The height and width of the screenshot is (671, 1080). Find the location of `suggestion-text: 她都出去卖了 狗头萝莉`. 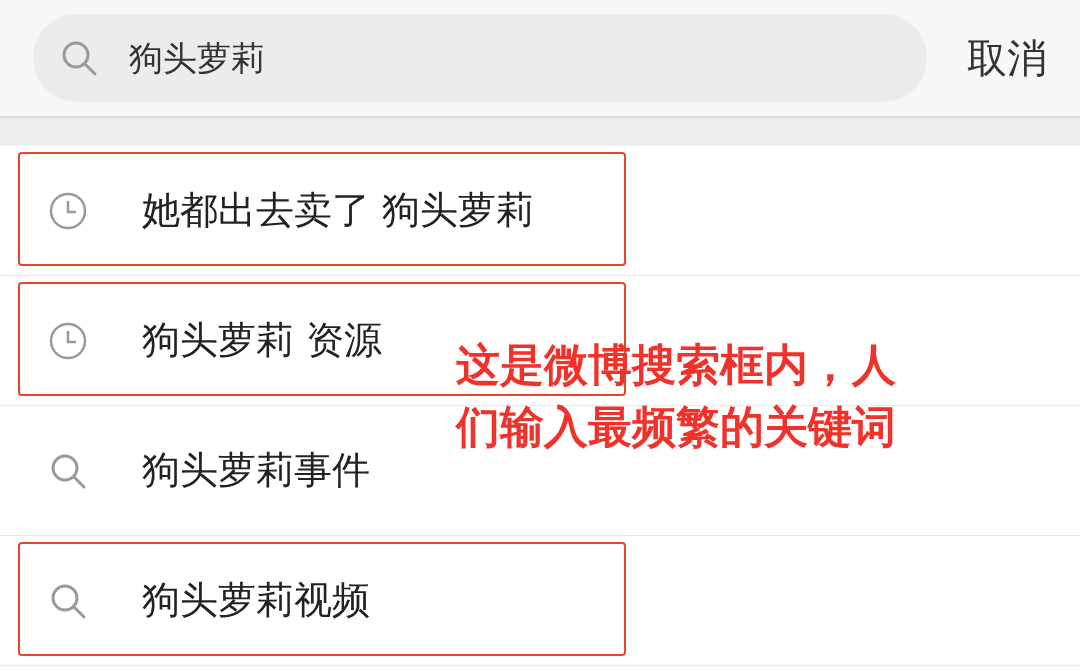

suggestion-text: 她都出去卖了 狗头萝莉 is located at coordinates (338, 210).